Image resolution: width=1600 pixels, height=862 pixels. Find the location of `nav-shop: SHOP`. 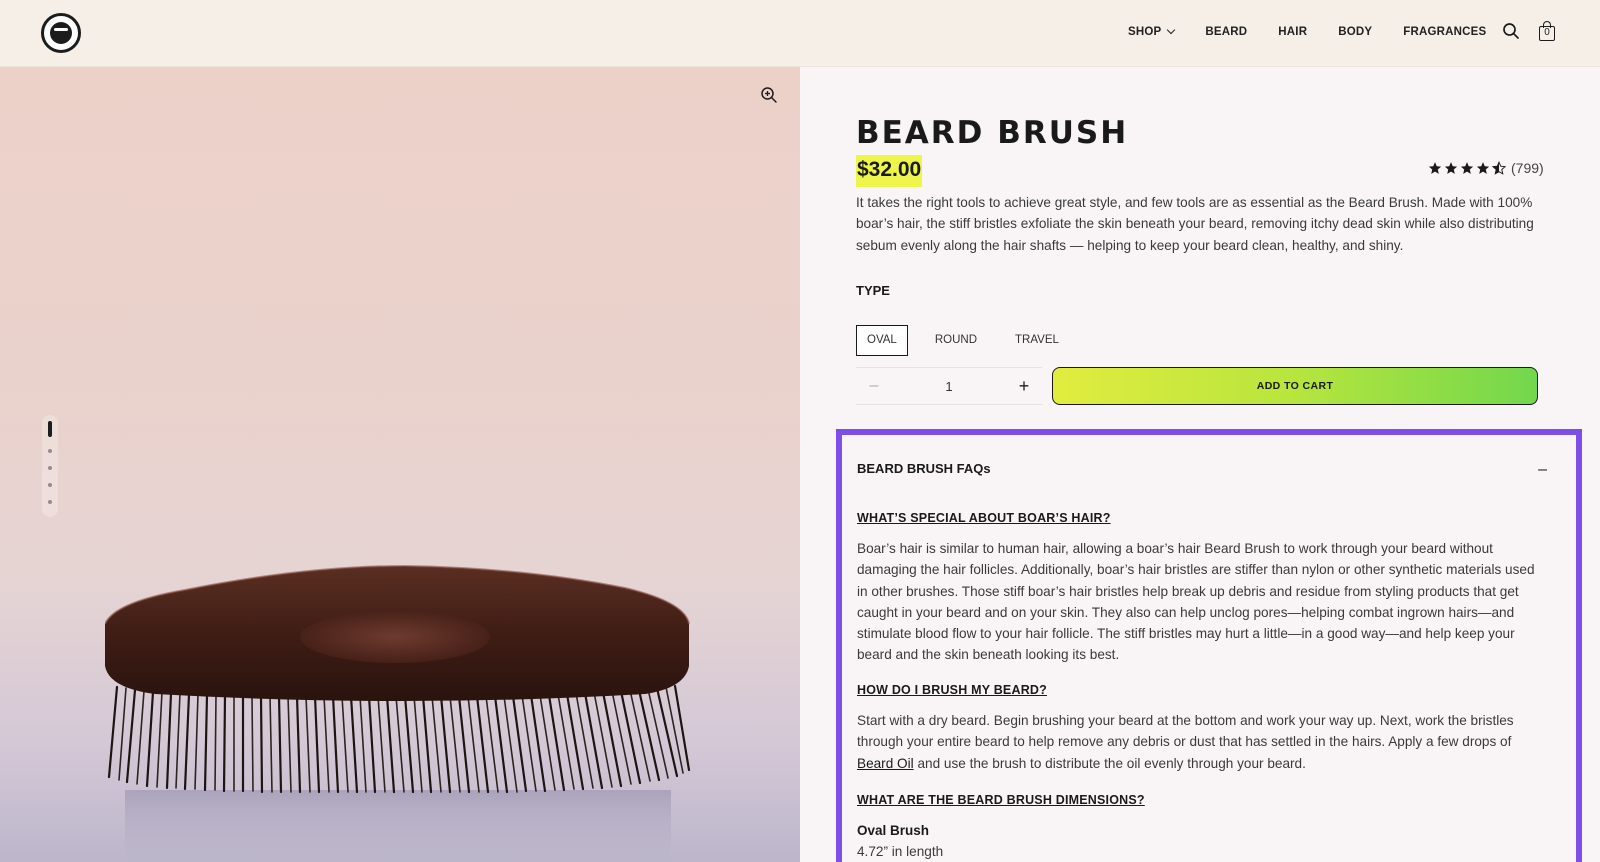

nav-shop: SHOP is located at coordinates (1152, 31).